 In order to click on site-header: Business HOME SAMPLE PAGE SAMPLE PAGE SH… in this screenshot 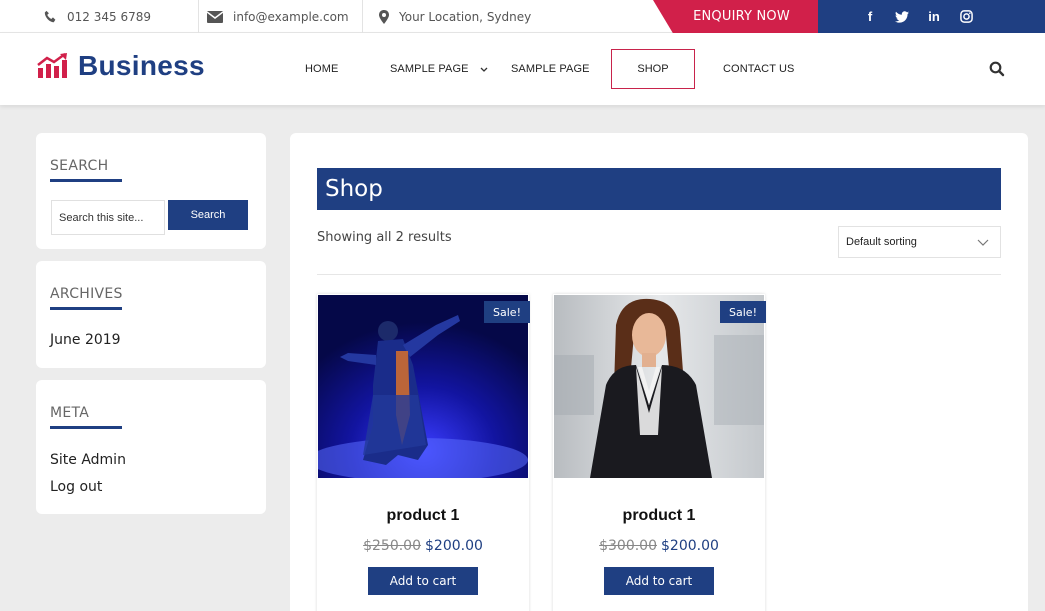, I will do `click(522, 69)`.